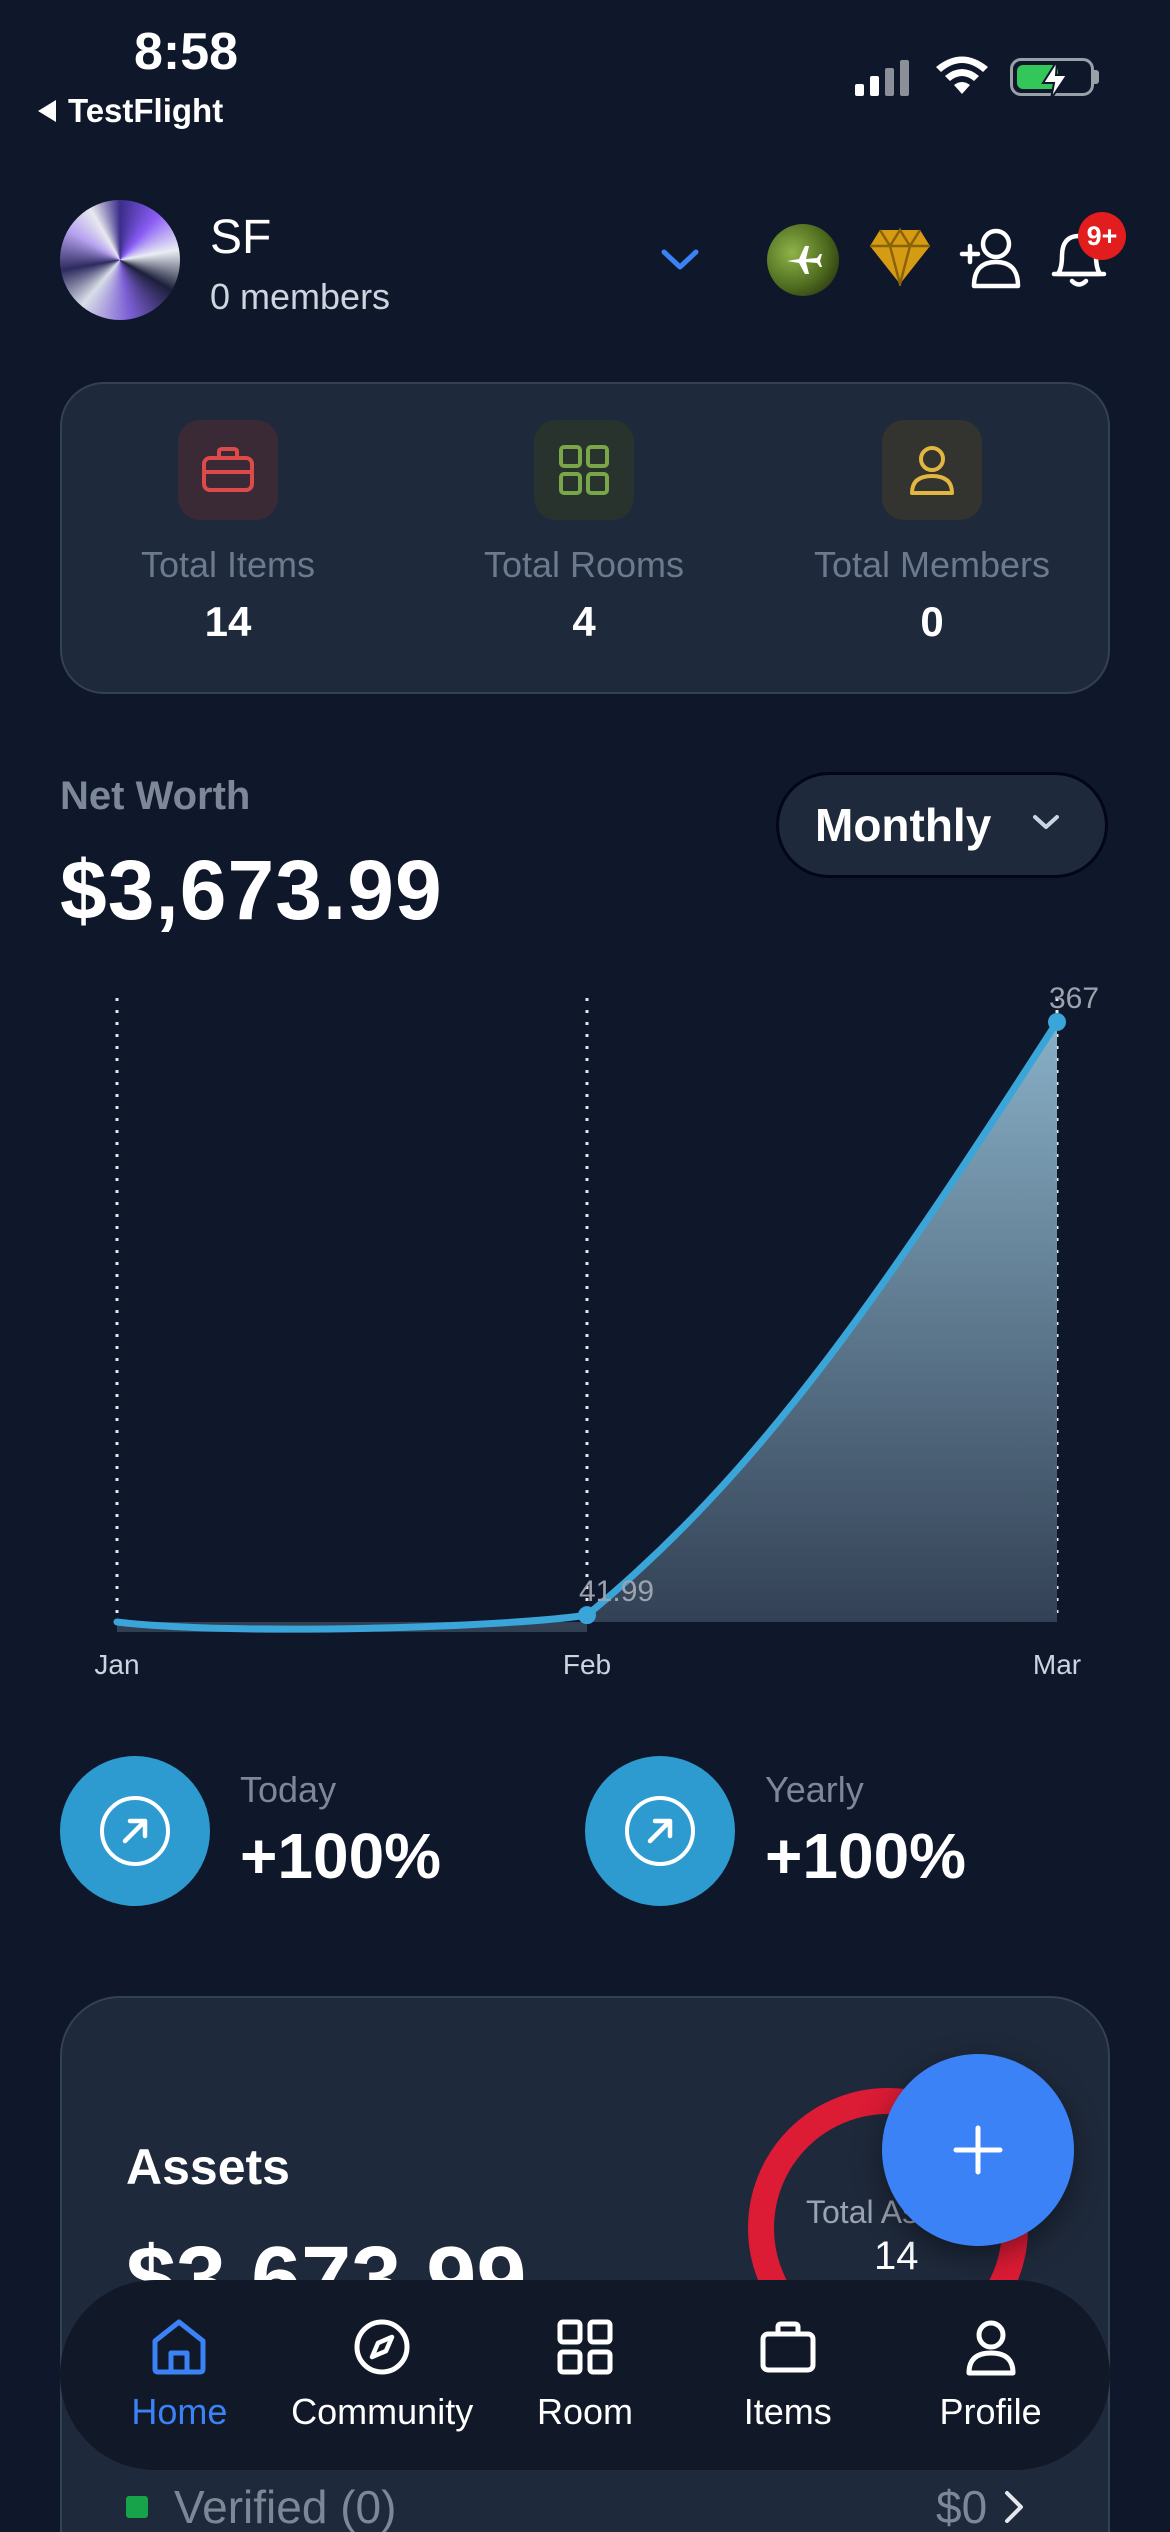  I want to click on signal-icon, so click(882, 77).